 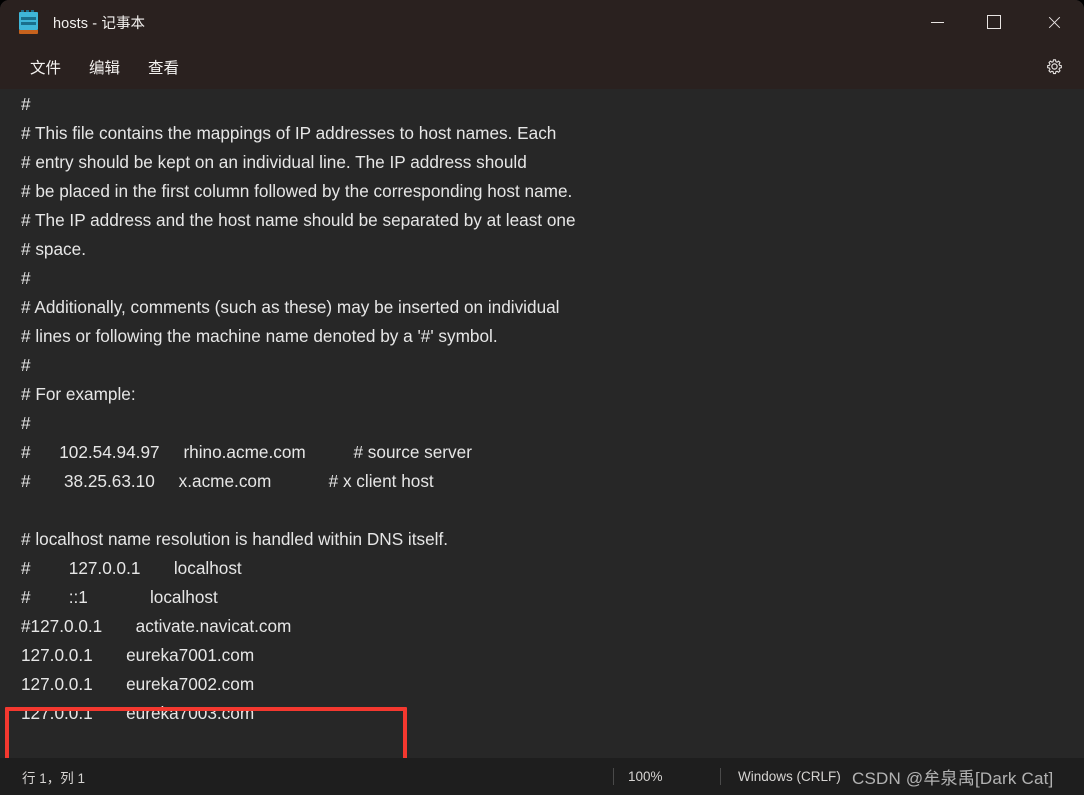 What do you see at coordinates (28, 22) in the screenshot?
I see `notepad-icon` at bounding box center [28, 22].